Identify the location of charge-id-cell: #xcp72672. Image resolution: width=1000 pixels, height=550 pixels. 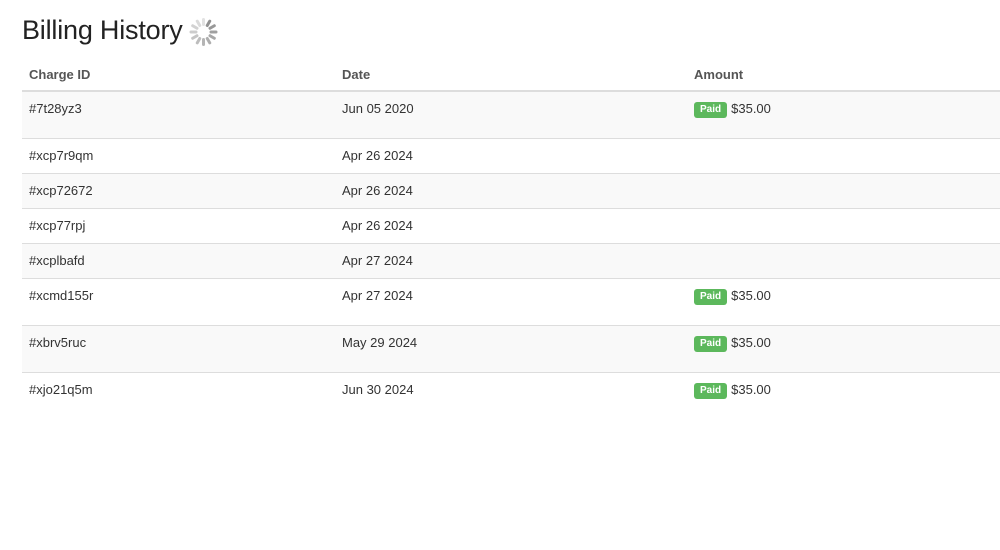
(178, 191).